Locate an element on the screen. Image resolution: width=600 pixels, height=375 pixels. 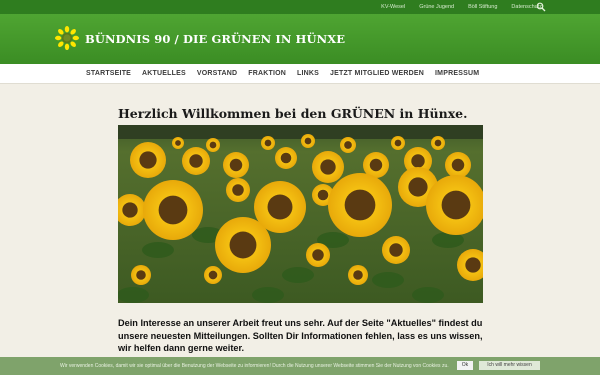
nav-item-fraktion: FRAKTION is located at coordinates (267, 73).